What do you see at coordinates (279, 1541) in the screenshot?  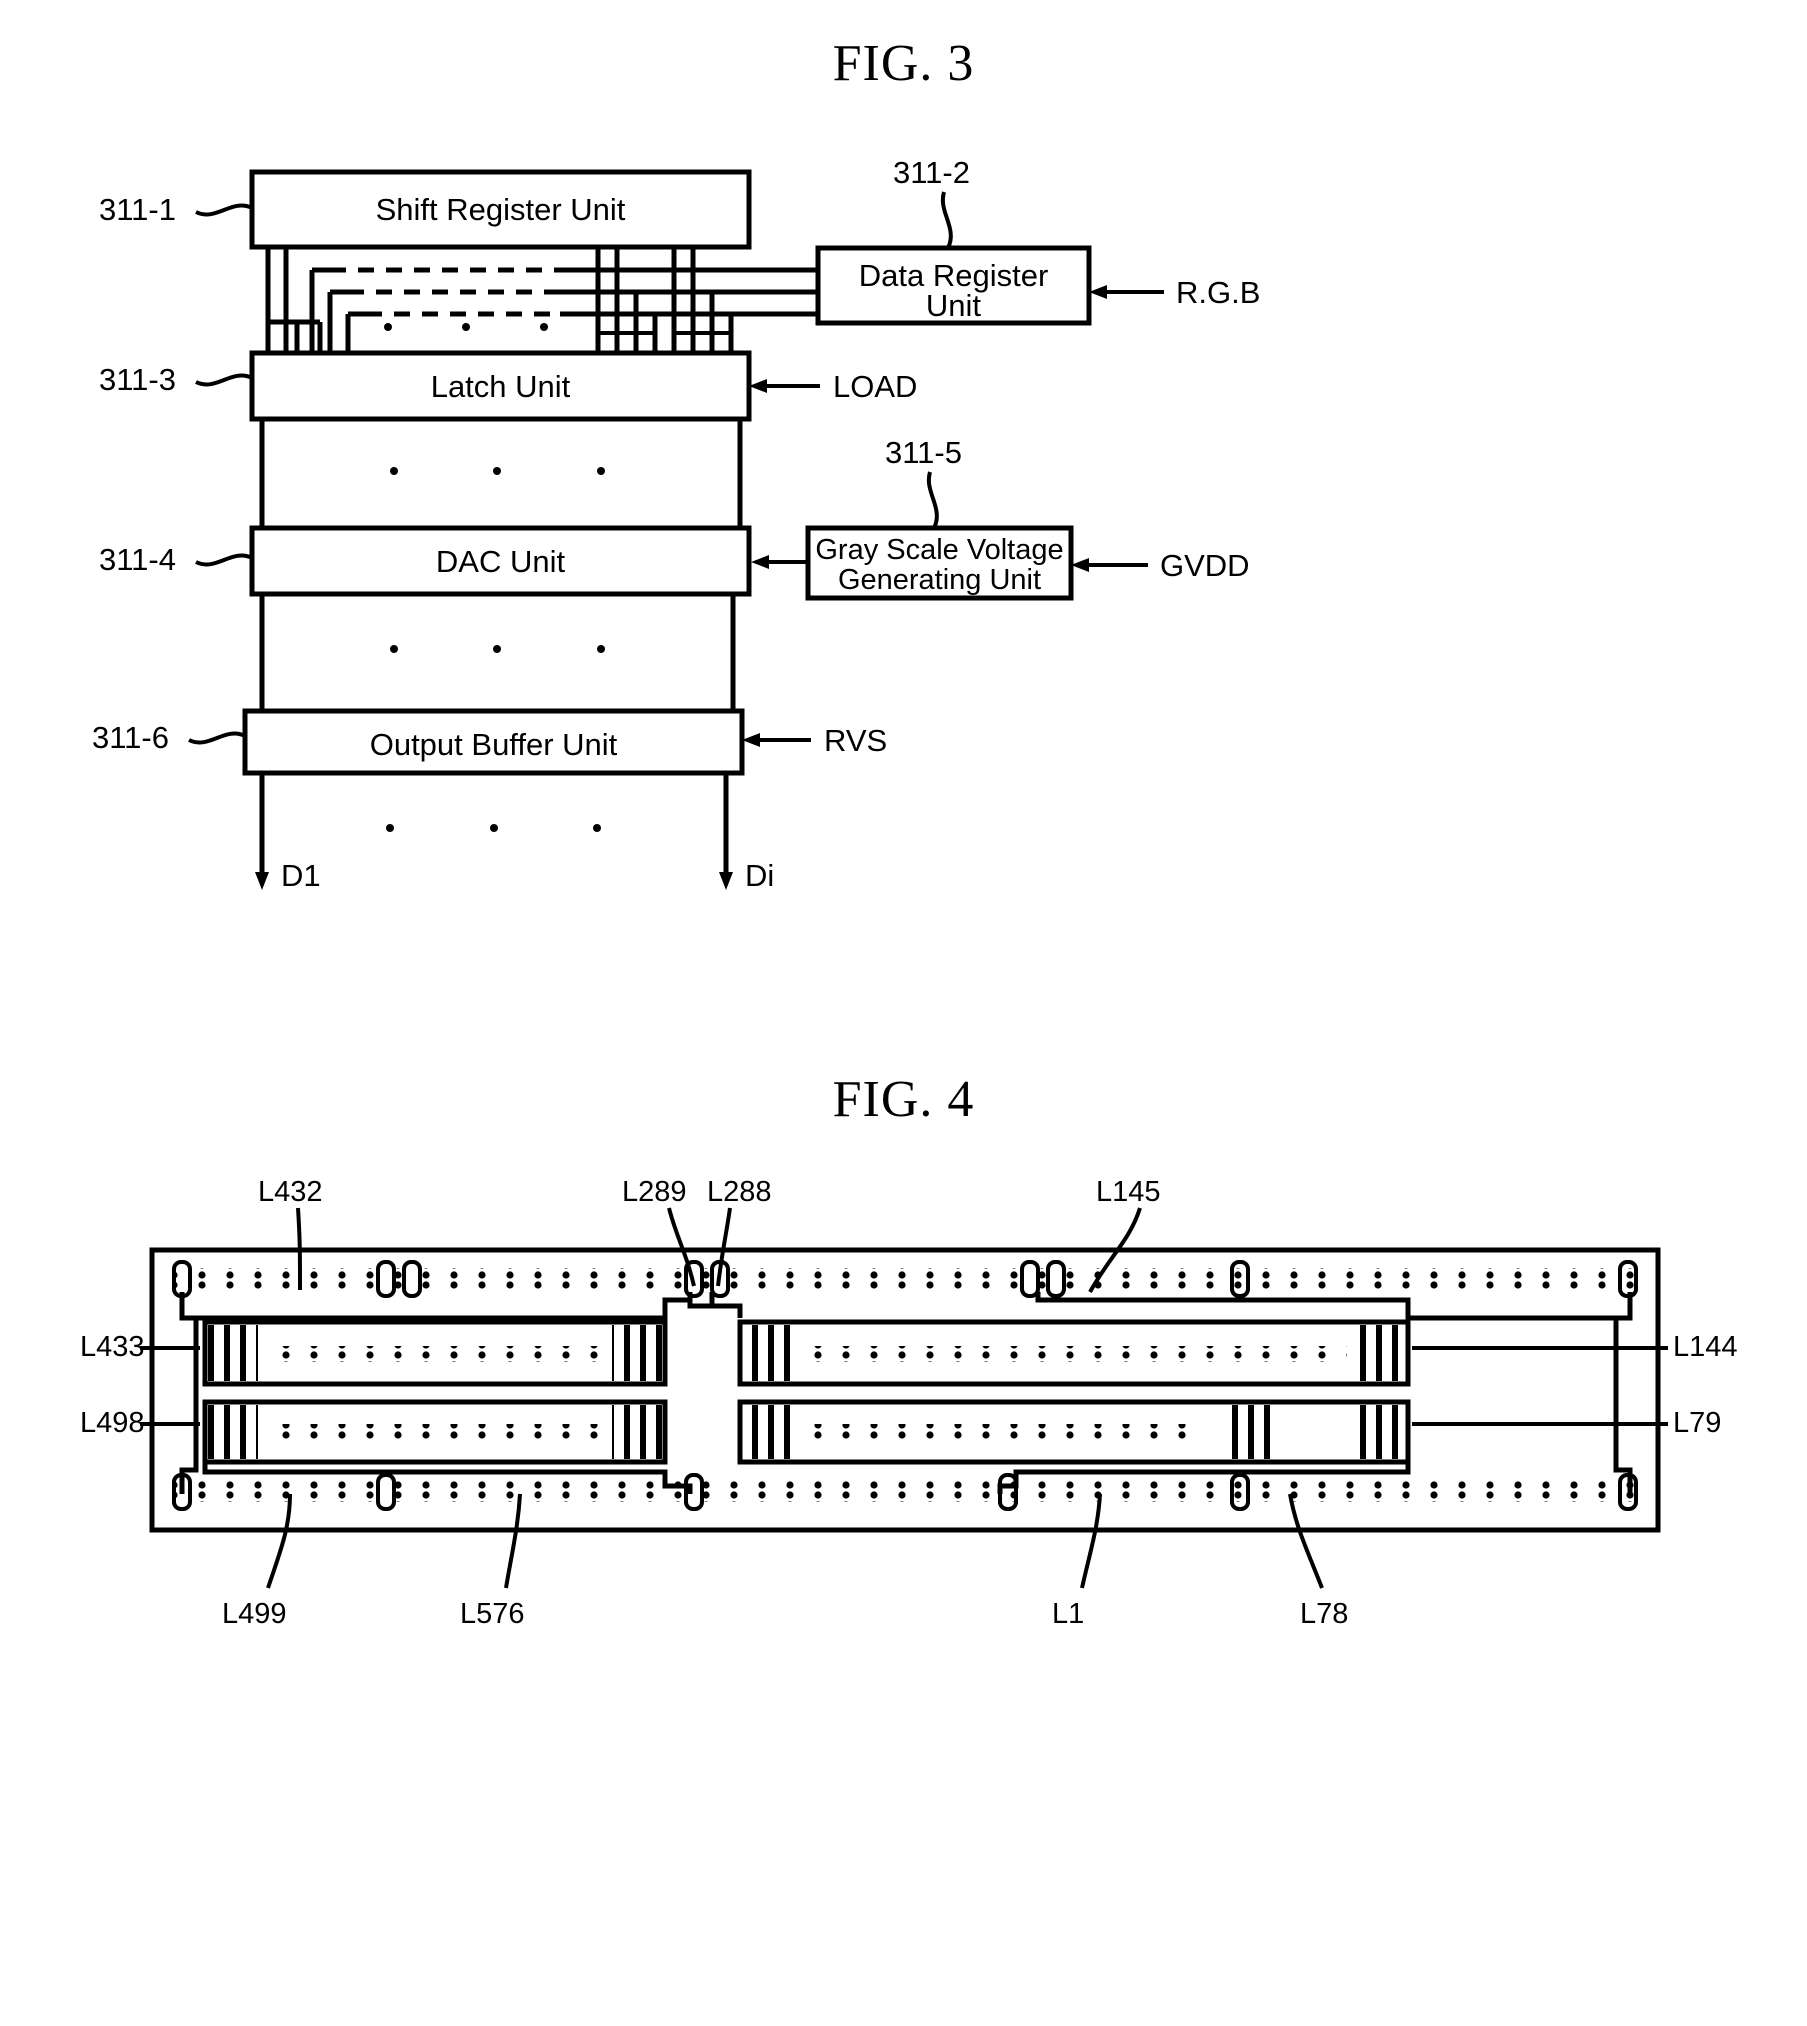 I see `leader-L499` at bounding box center [279, 1541].